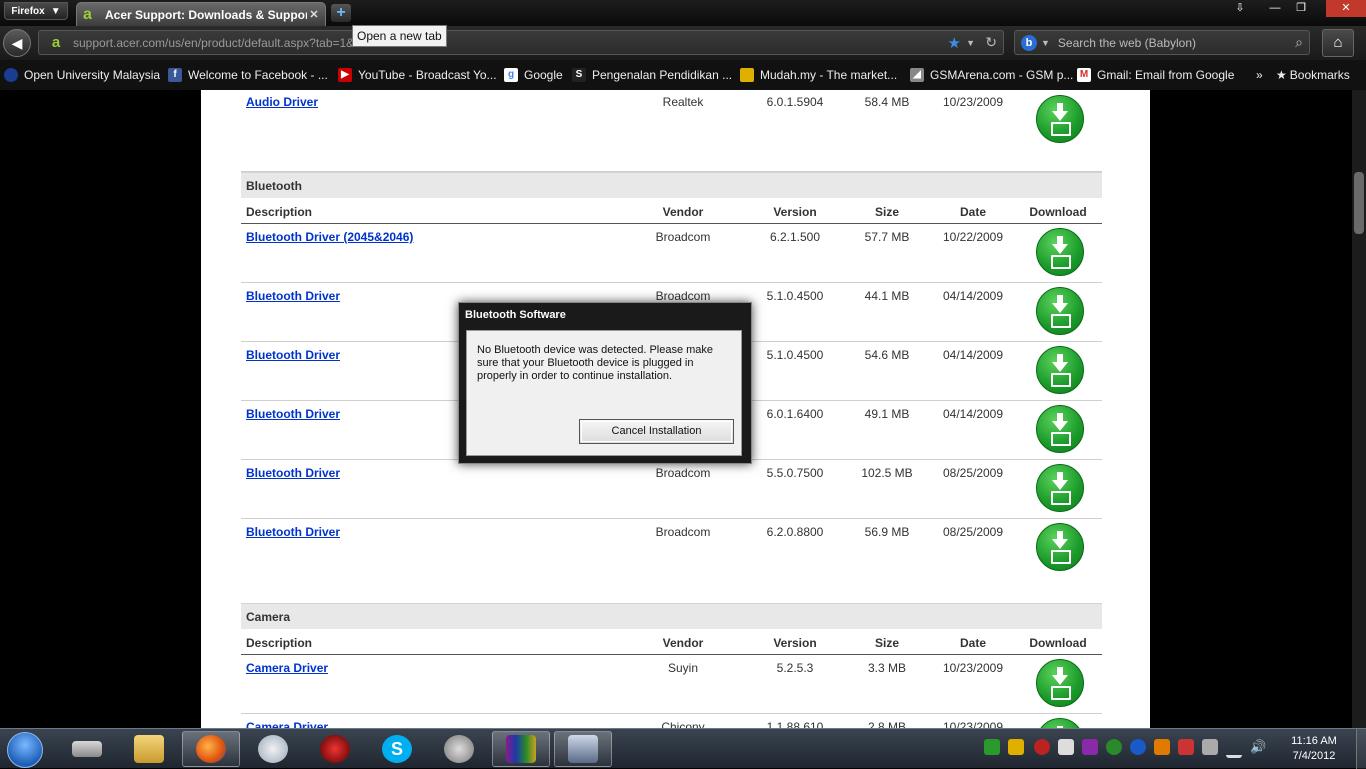 The height and width of the screenshot is (769, 1366). What do you see at coordinates (279, 212) in the screenshot?
I see `header-description: Description` at bounding box center [279, 212].